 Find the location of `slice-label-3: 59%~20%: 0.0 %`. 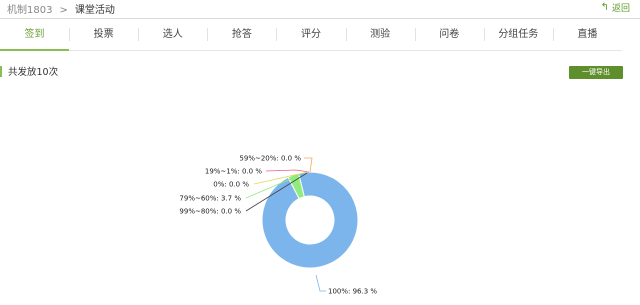

slice-label-3: 59%~20%: 0.0 % is located at coordinates (270, 159).